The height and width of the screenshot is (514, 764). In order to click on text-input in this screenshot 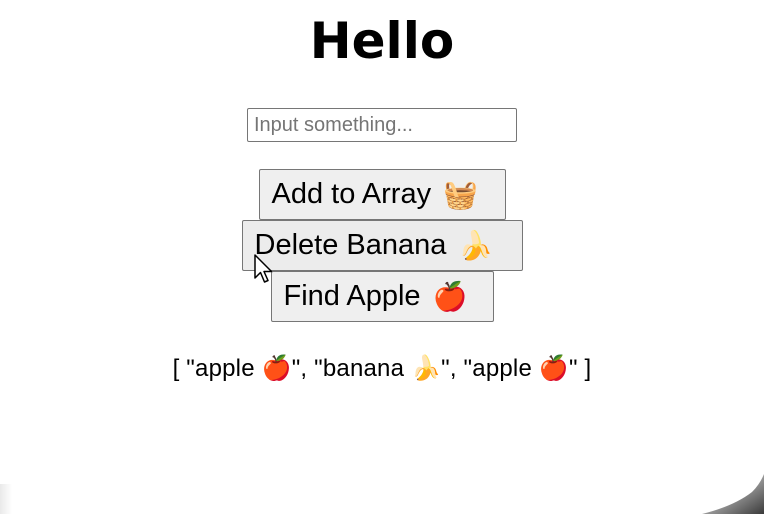, I will do `click(382, 125)`.